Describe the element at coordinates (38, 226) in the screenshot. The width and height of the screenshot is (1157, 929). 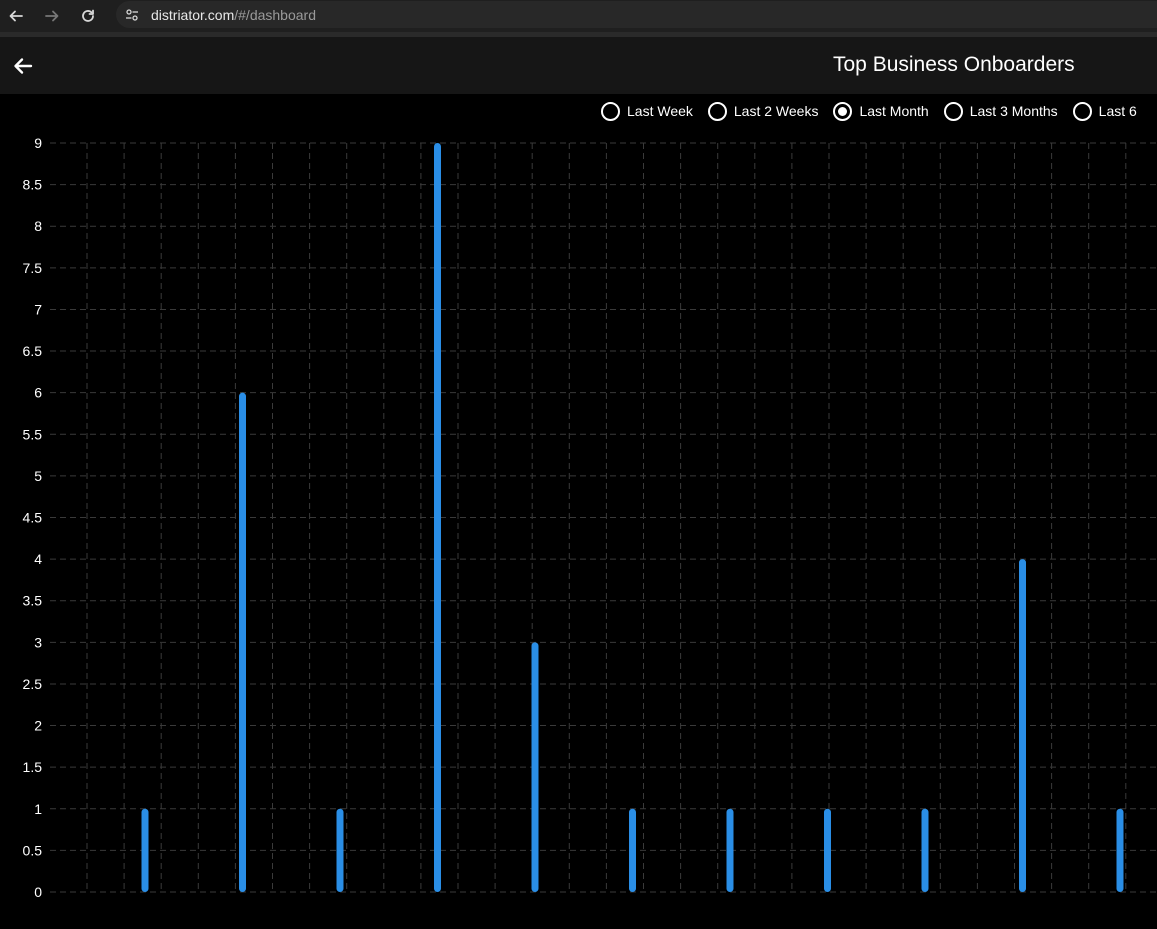
I see `y-tick-label: 8` at that location.